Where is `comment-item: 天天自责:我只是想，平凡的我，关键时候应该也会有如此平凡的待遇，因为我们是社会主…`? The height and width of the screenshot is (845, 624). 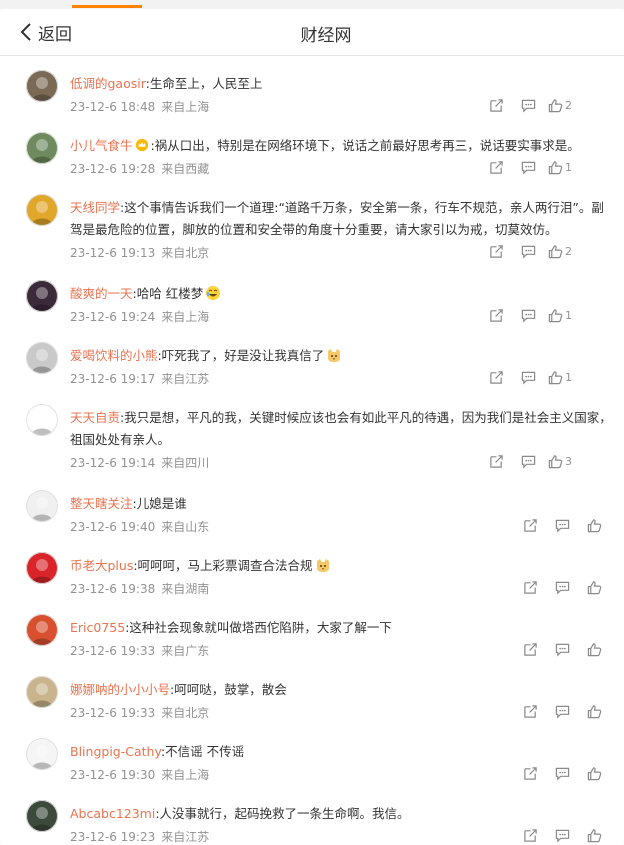
comment-item: 天天自责:我只是想，平凡的我，关键时候应该也会有如此平凡的待遇，因为我们是社会主… is located at coordinates (319, 437).